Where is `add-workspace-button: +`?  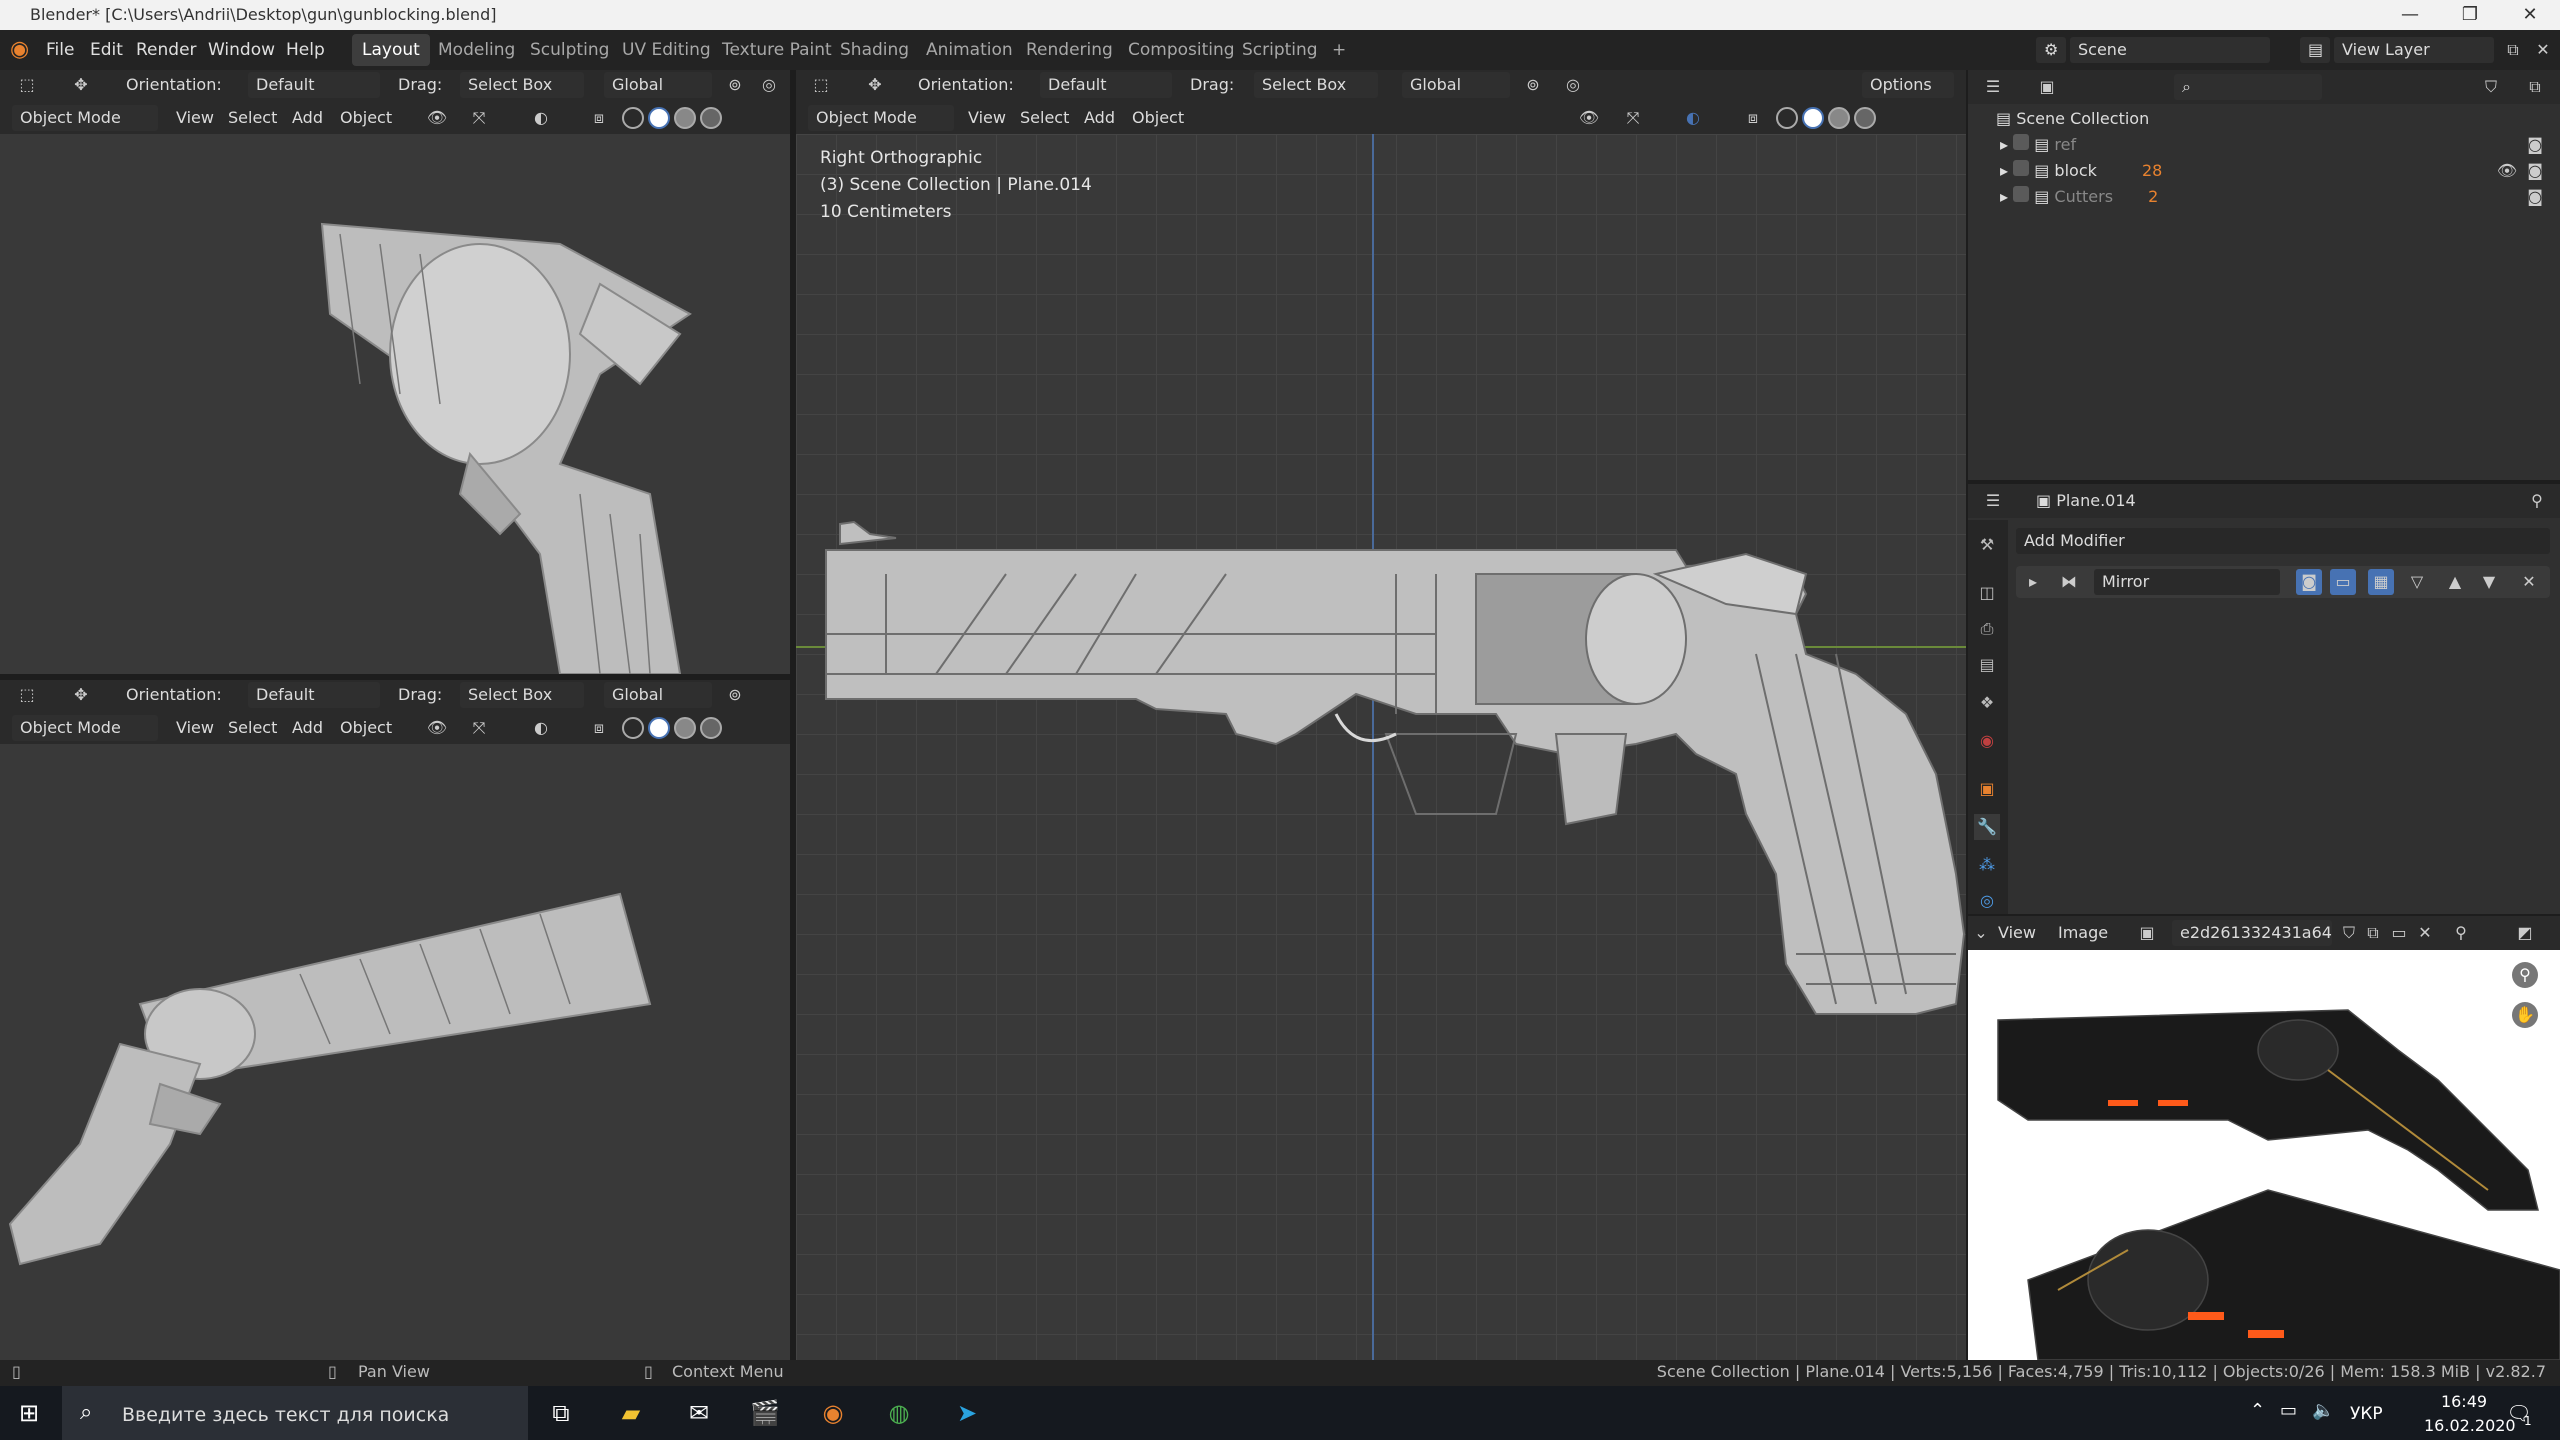 add-workspace-button: + is located at coordinates (1339, 50).